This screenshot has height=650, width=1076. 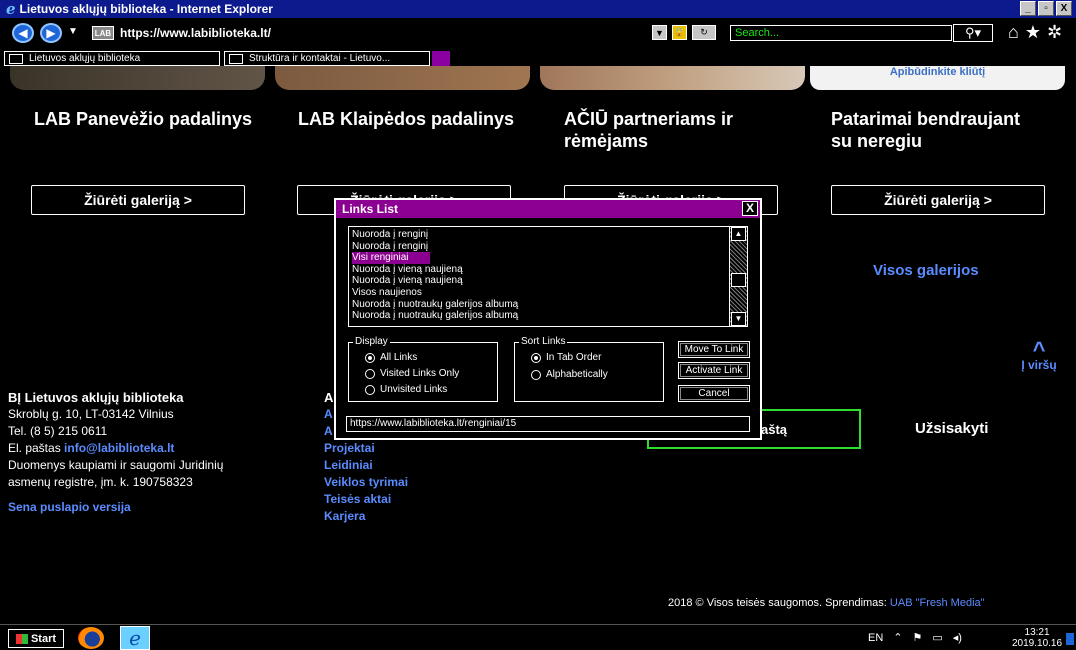 What do you see at coordinates (135, 638) in the screenshot?
I see `internet-explorer-icon: e` at bounding box center [135, 638].